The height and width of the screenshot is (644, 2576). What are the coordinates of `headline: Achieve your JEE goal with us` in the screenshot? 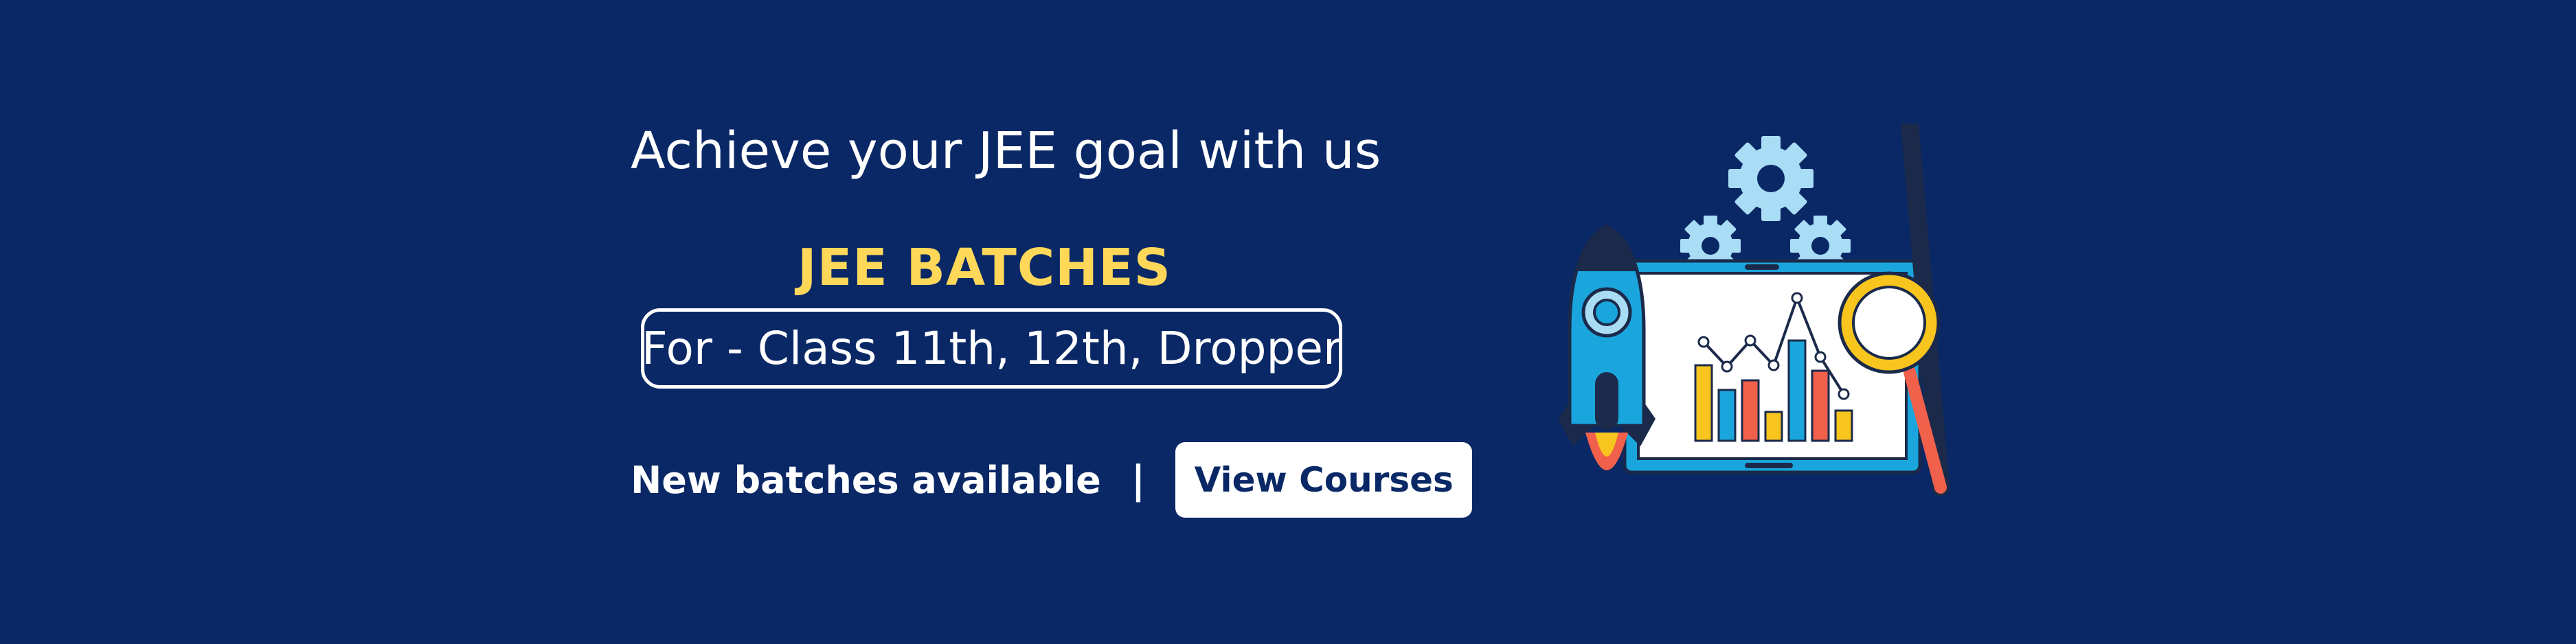 It's located at (1006, 151).